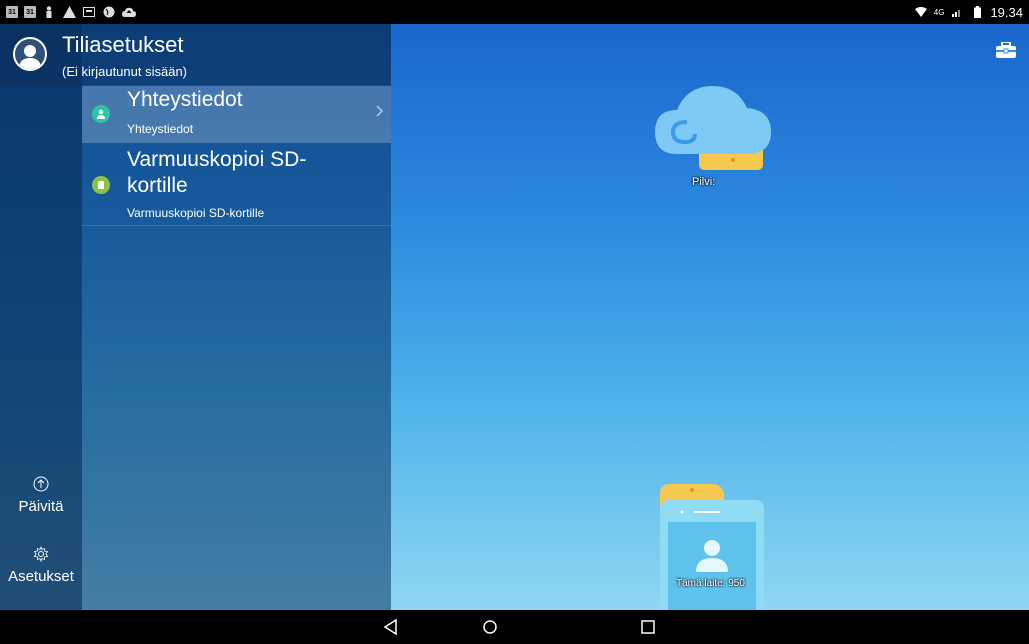  Describe the element at coordinates (921, 12) in the screenshot. I see `wifi-icon` at that location.